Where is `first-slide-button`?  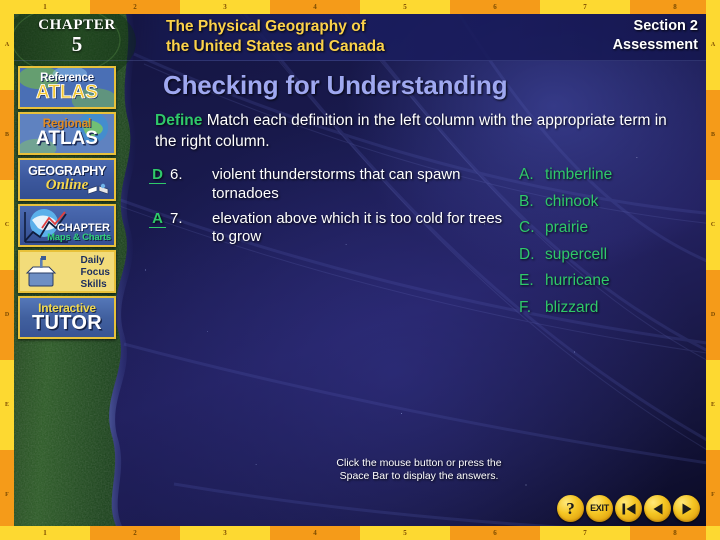 first-slide-button is located at coordinates (628, 508).